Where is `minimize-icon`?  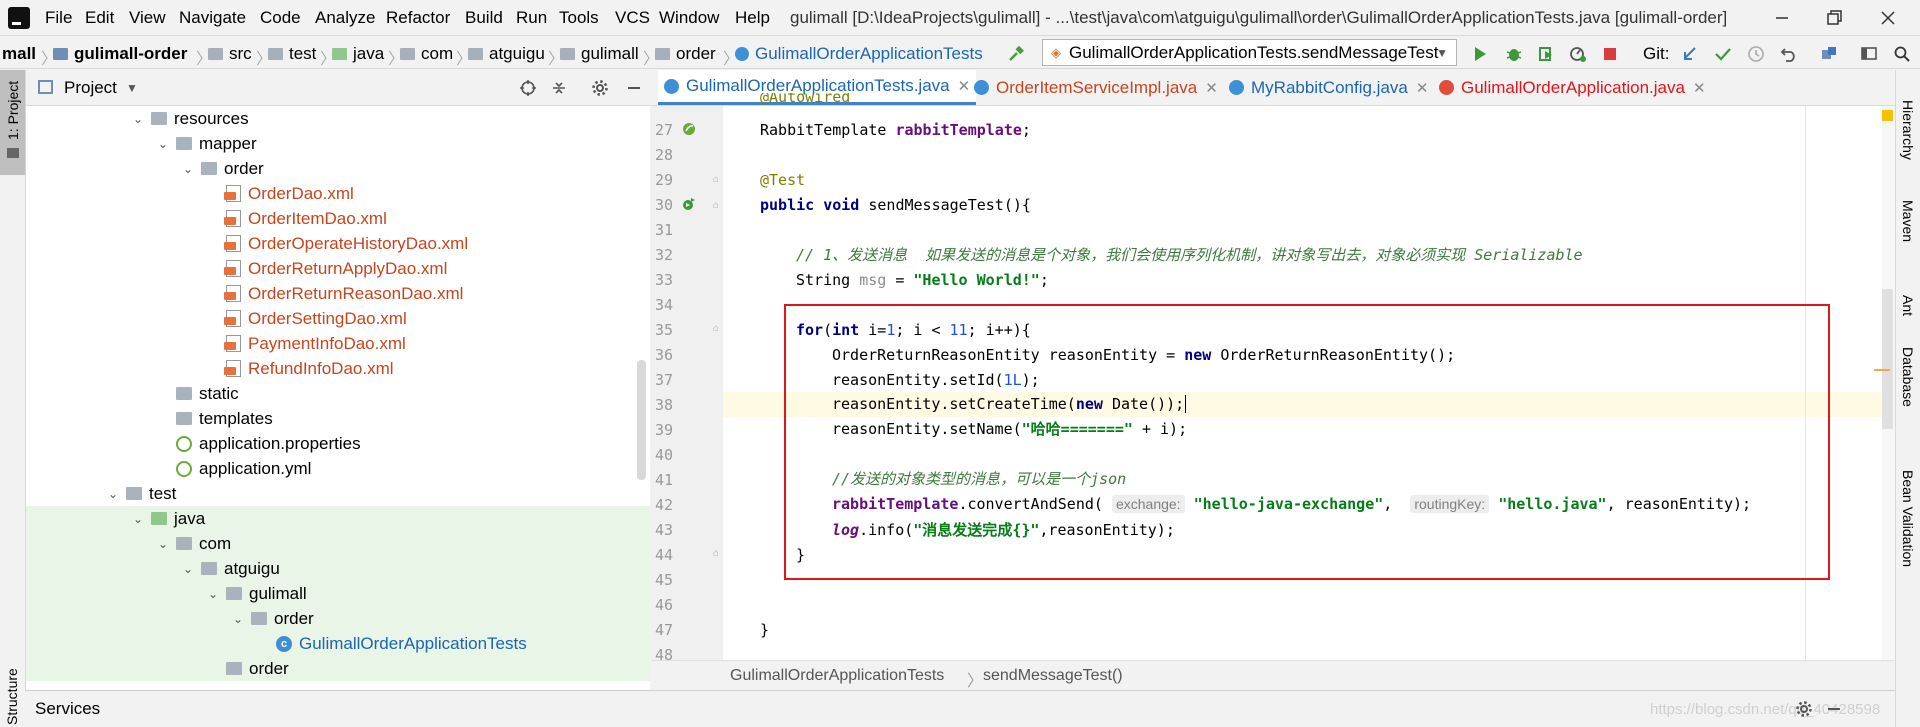
minimize-icon is located at coordinates (1782, 18).